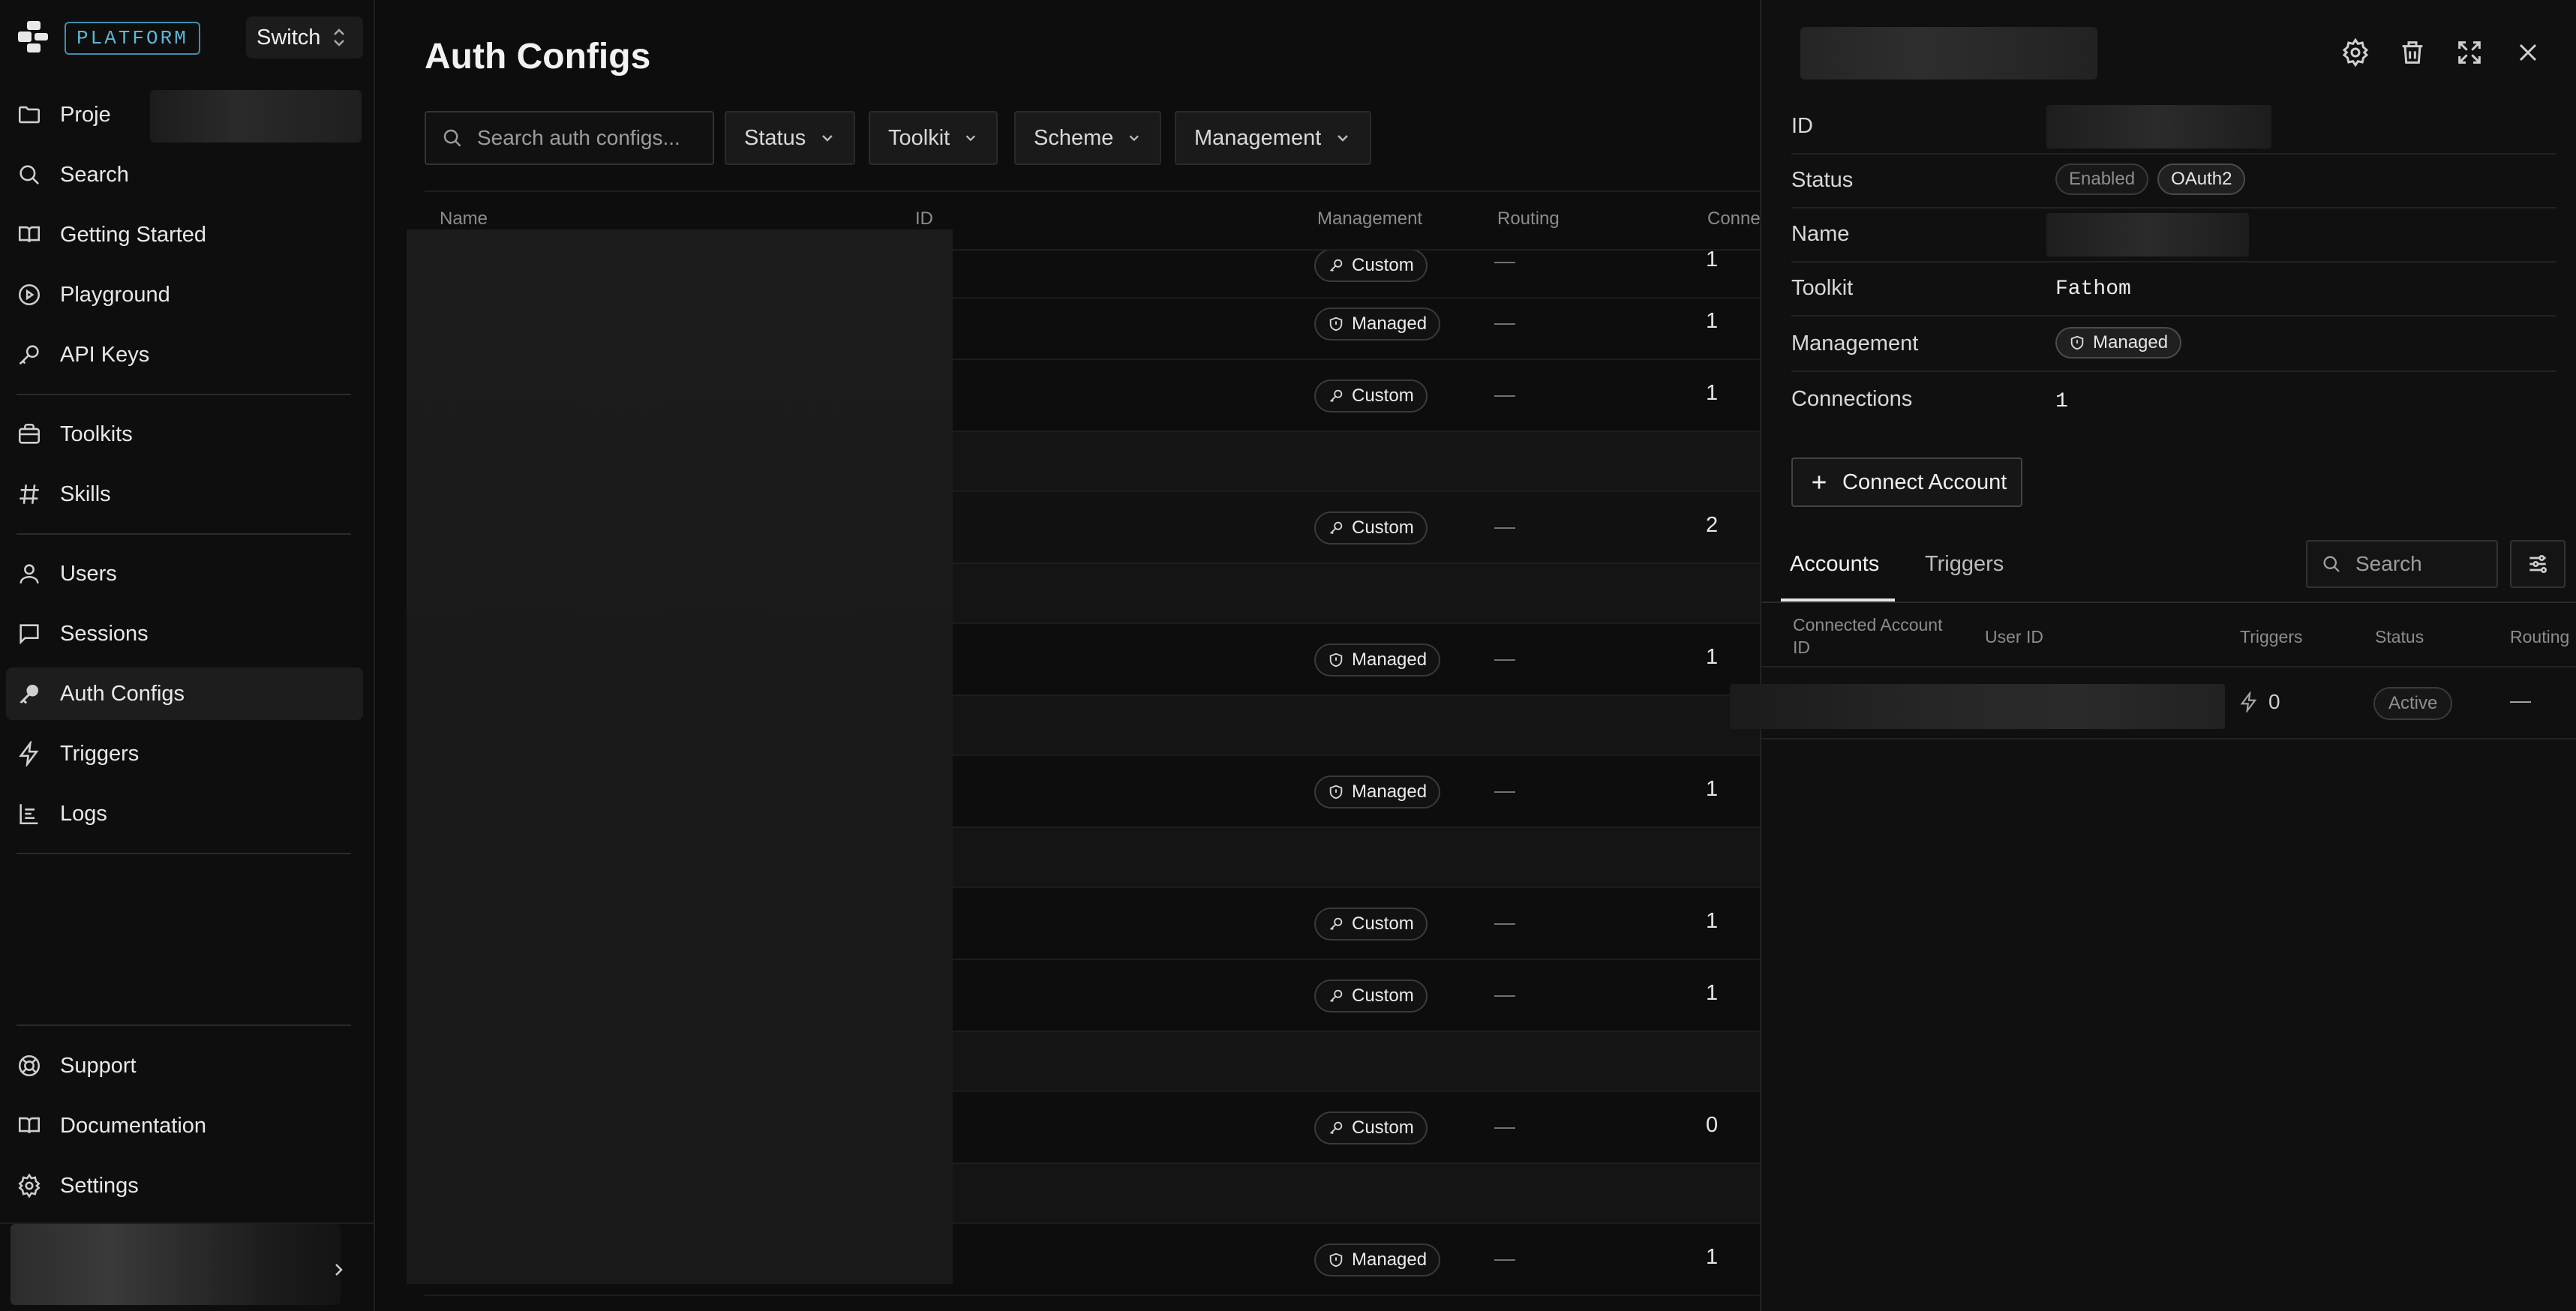 This screenshot has width=2576, height=1311. Describe the element at coordinates (184, 694) in the screenshot. I see `sidebar-item-auth-configs: Auth Configs` at that location.